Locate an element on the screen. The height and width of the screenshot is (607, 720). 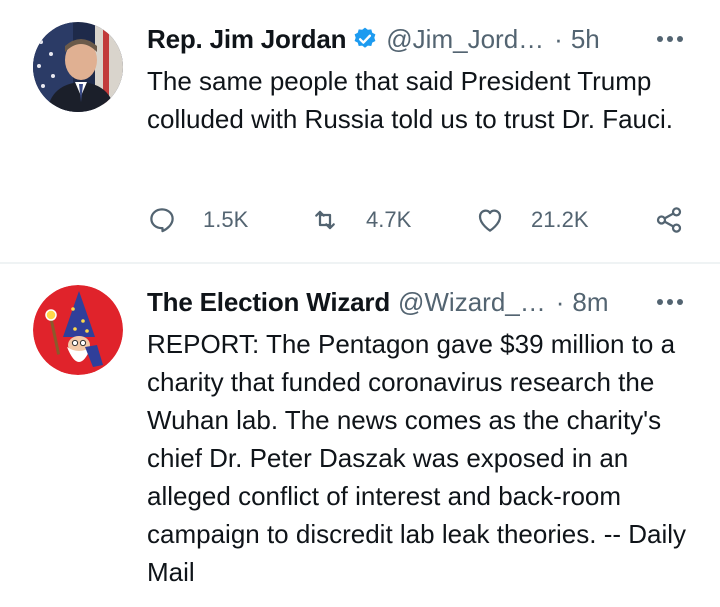
tweet-header: Rep. Jim Jordan @Jim_Jord… · 5h is located at coordinates (423, 39).